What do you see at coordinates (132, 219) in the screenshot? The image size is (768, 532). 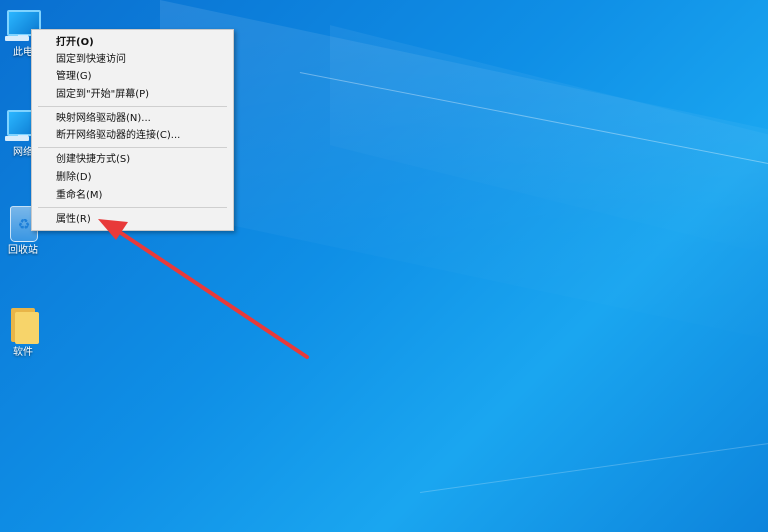 I see `menu-item-properties: 属性(R)` at bounding box center [132, 219].